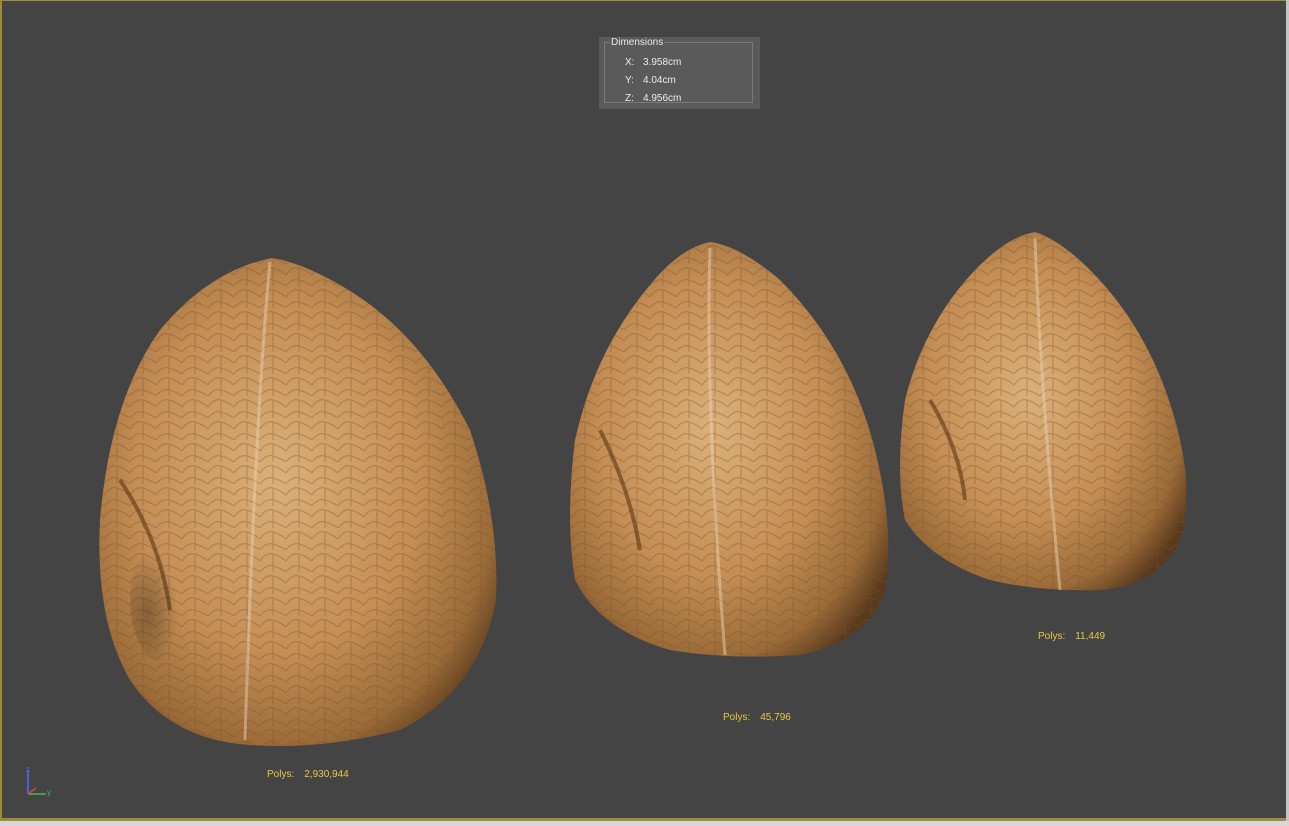  I want to click on dimensions-panel: X: 3.958cm Y: 4.04cm Z: 4.956cm Dimensions, so click(679, 73).